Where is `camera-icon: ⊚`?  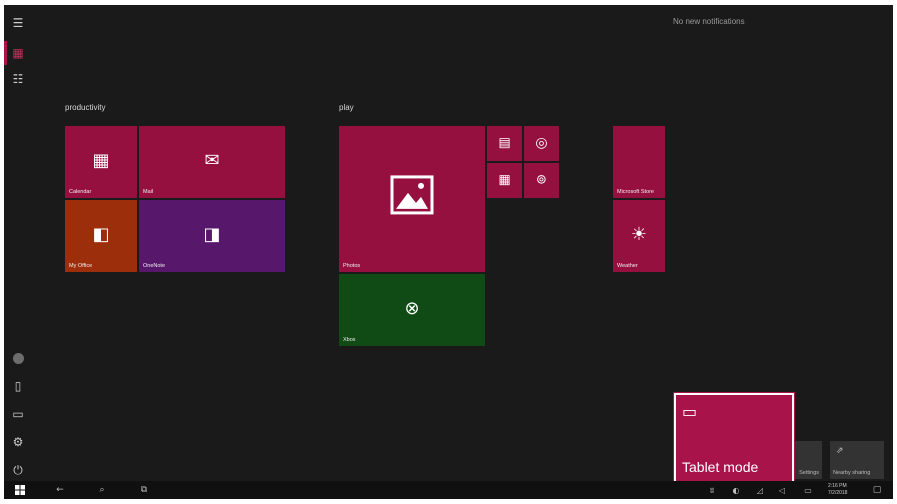
camera-icon: ⊚ is located at coordinates (541, 180).